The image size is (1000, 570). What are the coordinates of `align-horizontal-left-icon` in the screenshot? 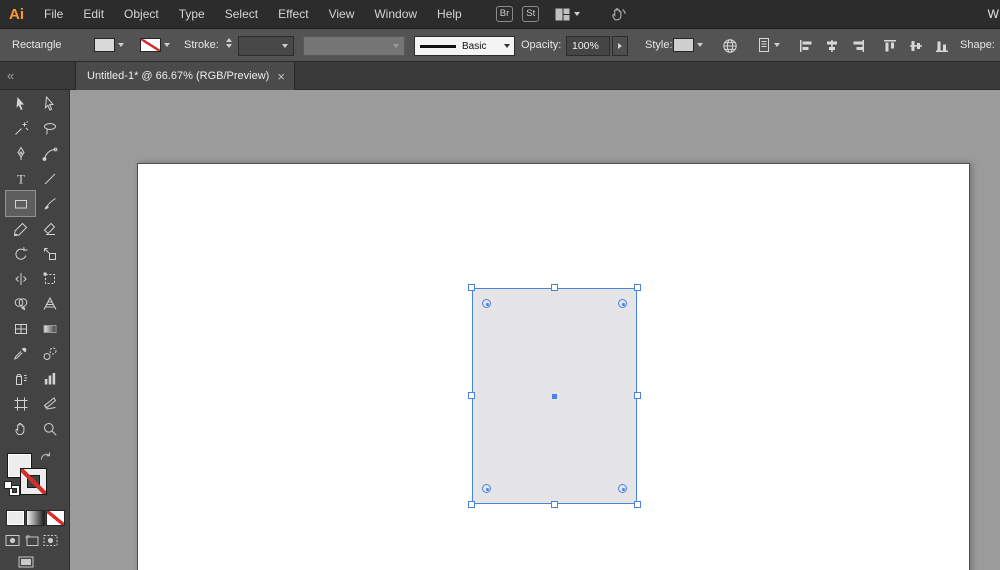 It's located at (806, 46).